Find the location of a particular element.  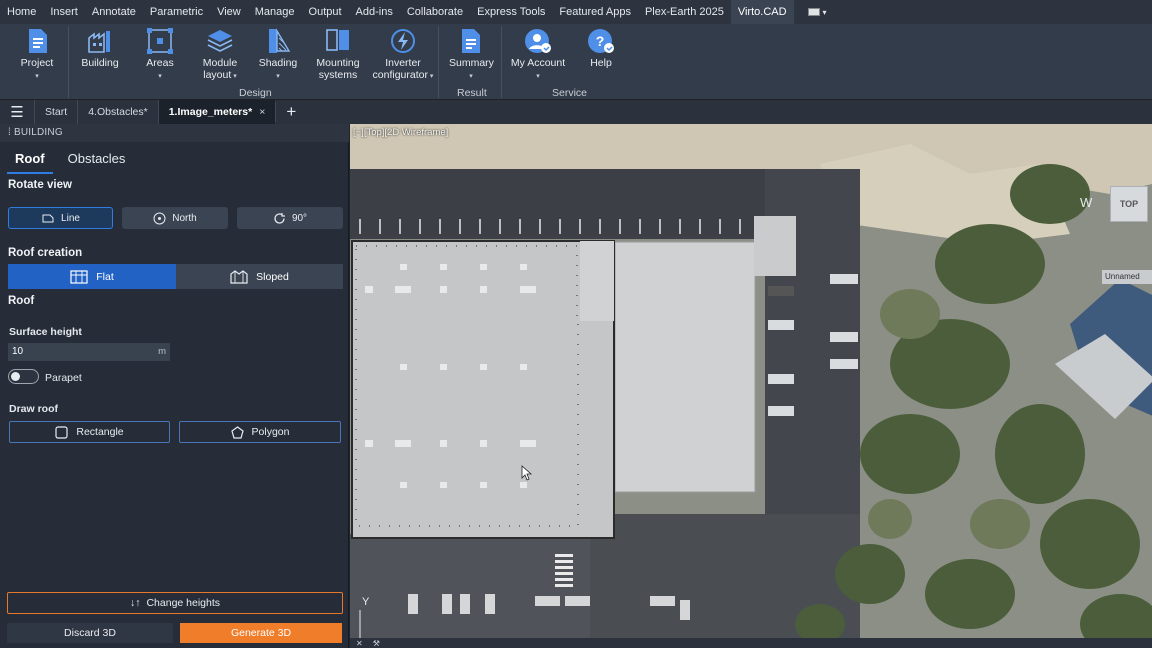

surface-height-label: Surface height is located at coordinates (45, 332).